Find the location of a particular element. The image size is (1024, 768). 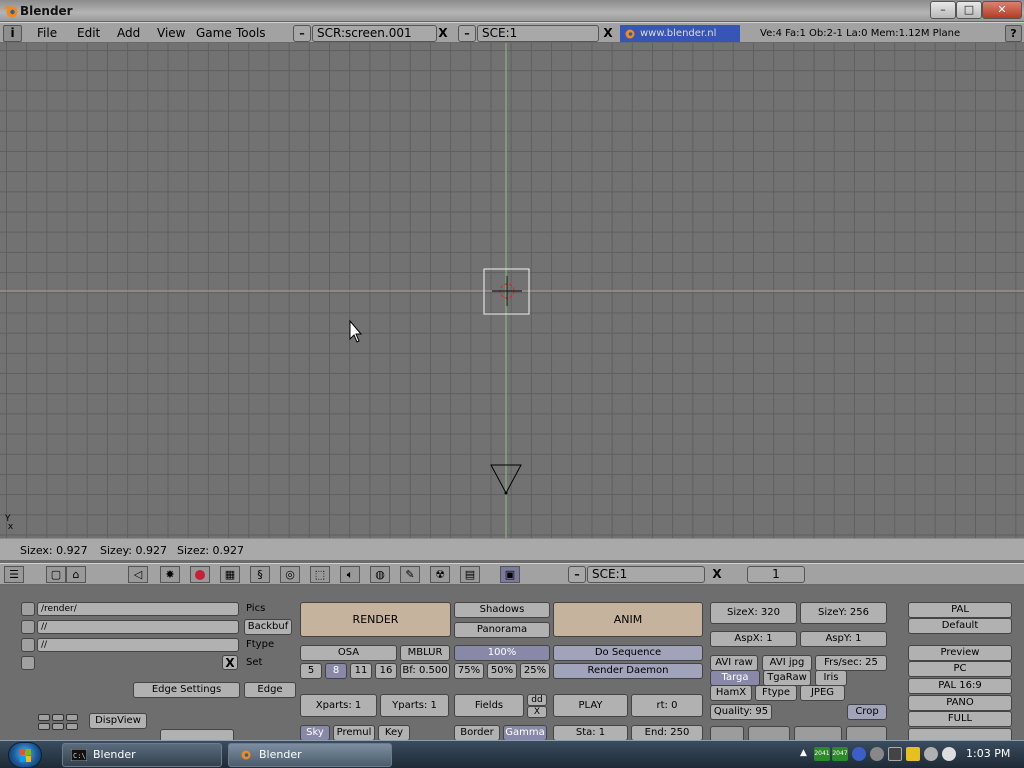

tray-meter-1-icon: 2041 is located at coordinates (822, 754).